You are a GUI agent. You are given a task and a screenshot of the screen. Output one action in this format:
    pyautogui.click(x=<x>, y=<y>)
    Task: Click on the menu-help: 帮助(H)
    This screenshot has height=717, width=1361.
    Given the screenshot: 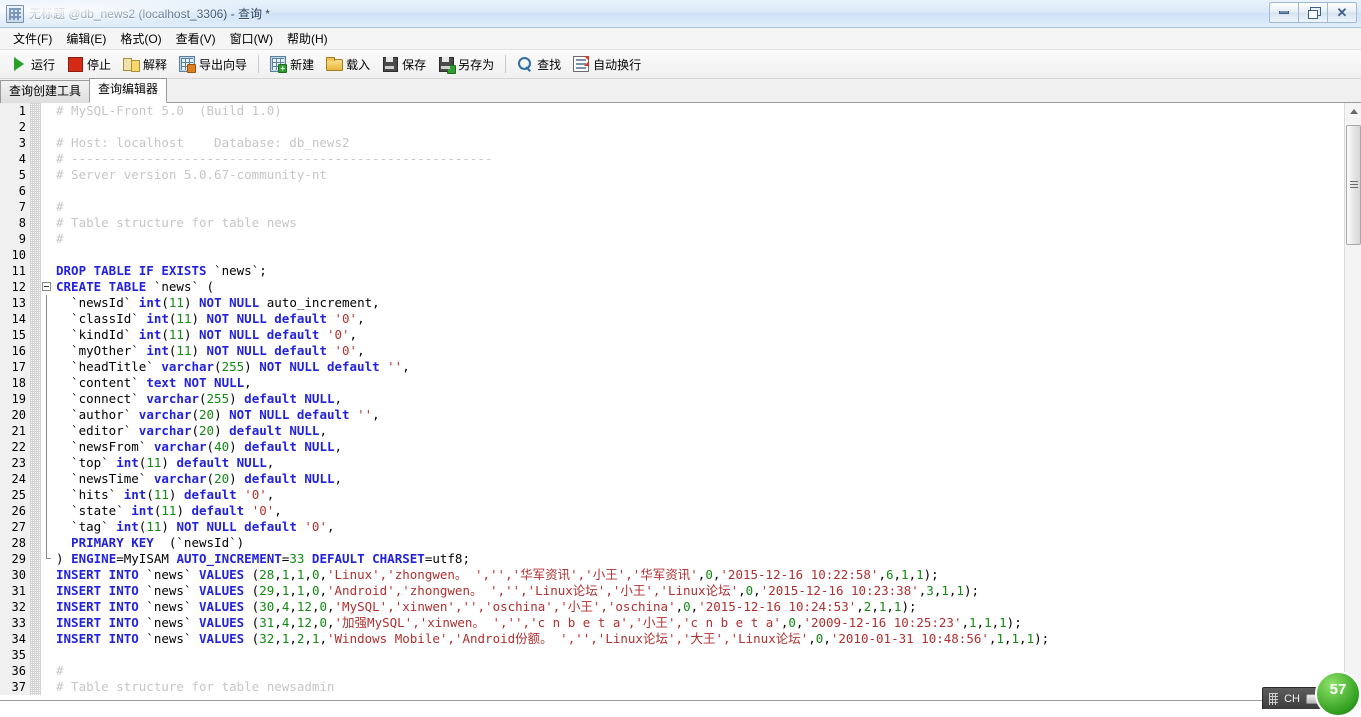 What is the action you would take?
    pyautogui.click(x=307, y=38)
    